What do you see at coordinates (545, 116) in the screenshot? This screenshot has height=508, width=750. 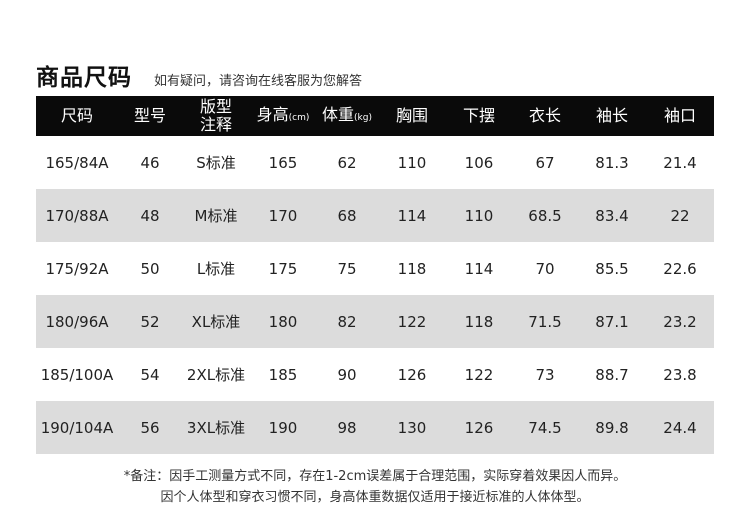 I see `column-header-length: 衣长` at bounding box center [545, 116].